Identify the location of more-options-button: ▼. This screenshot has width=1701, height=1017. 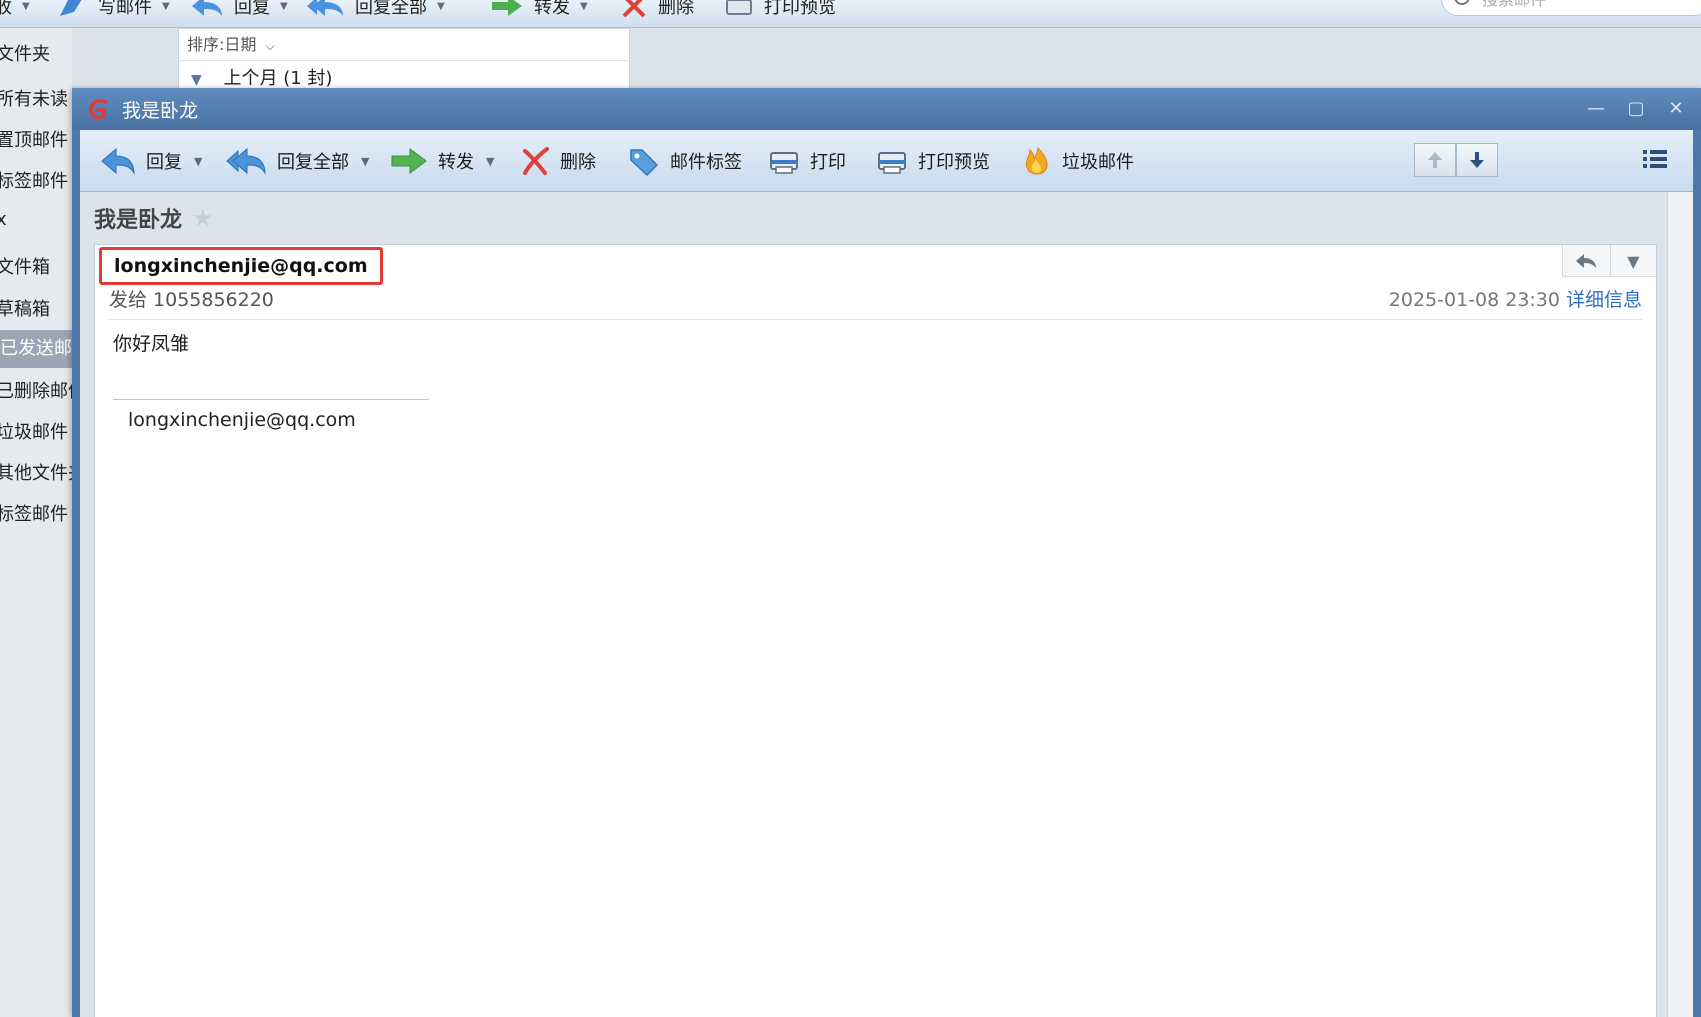
(1633, 261).